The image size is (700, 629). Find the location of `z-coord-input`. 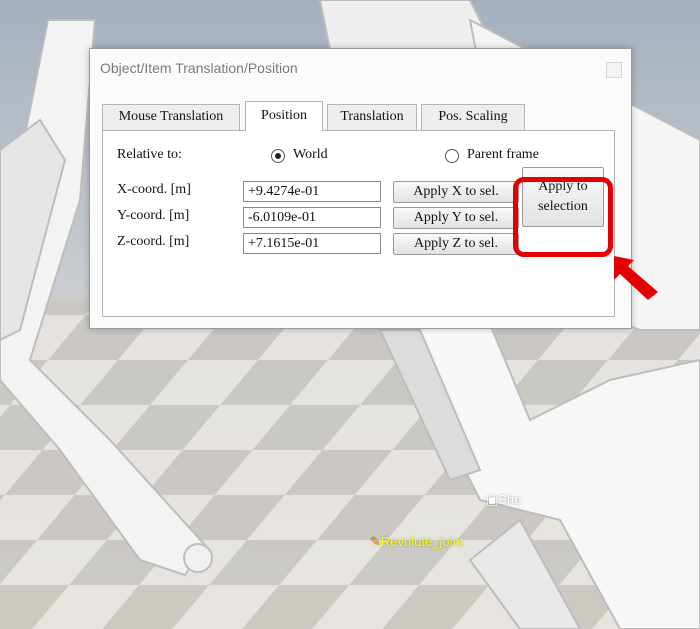

z-coord-input is located at coordinates (312, 243).